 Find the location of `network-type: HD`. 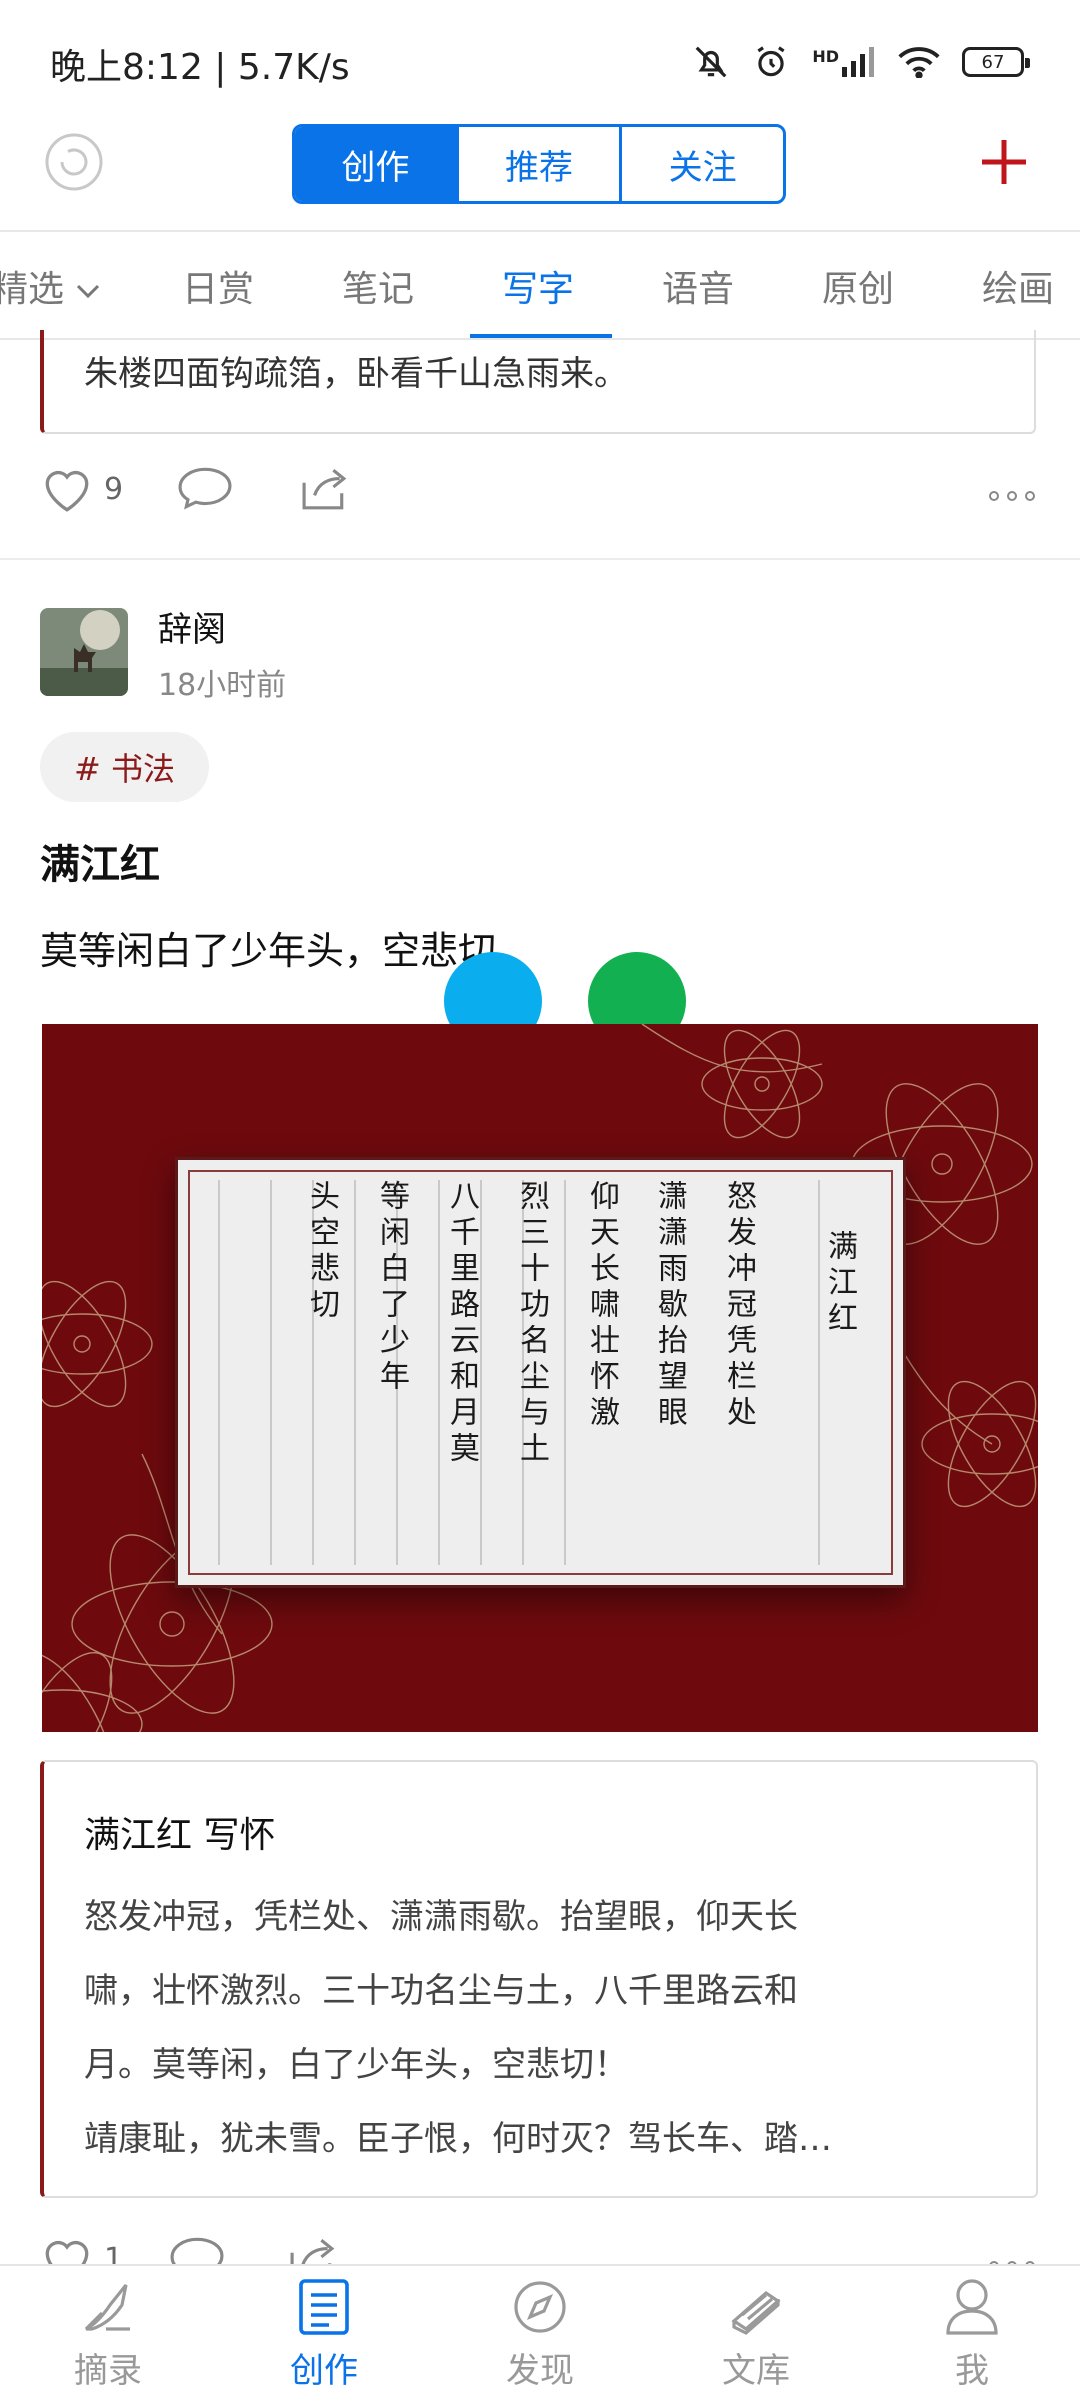

network-type: HD is located at coordinates (825, 56).